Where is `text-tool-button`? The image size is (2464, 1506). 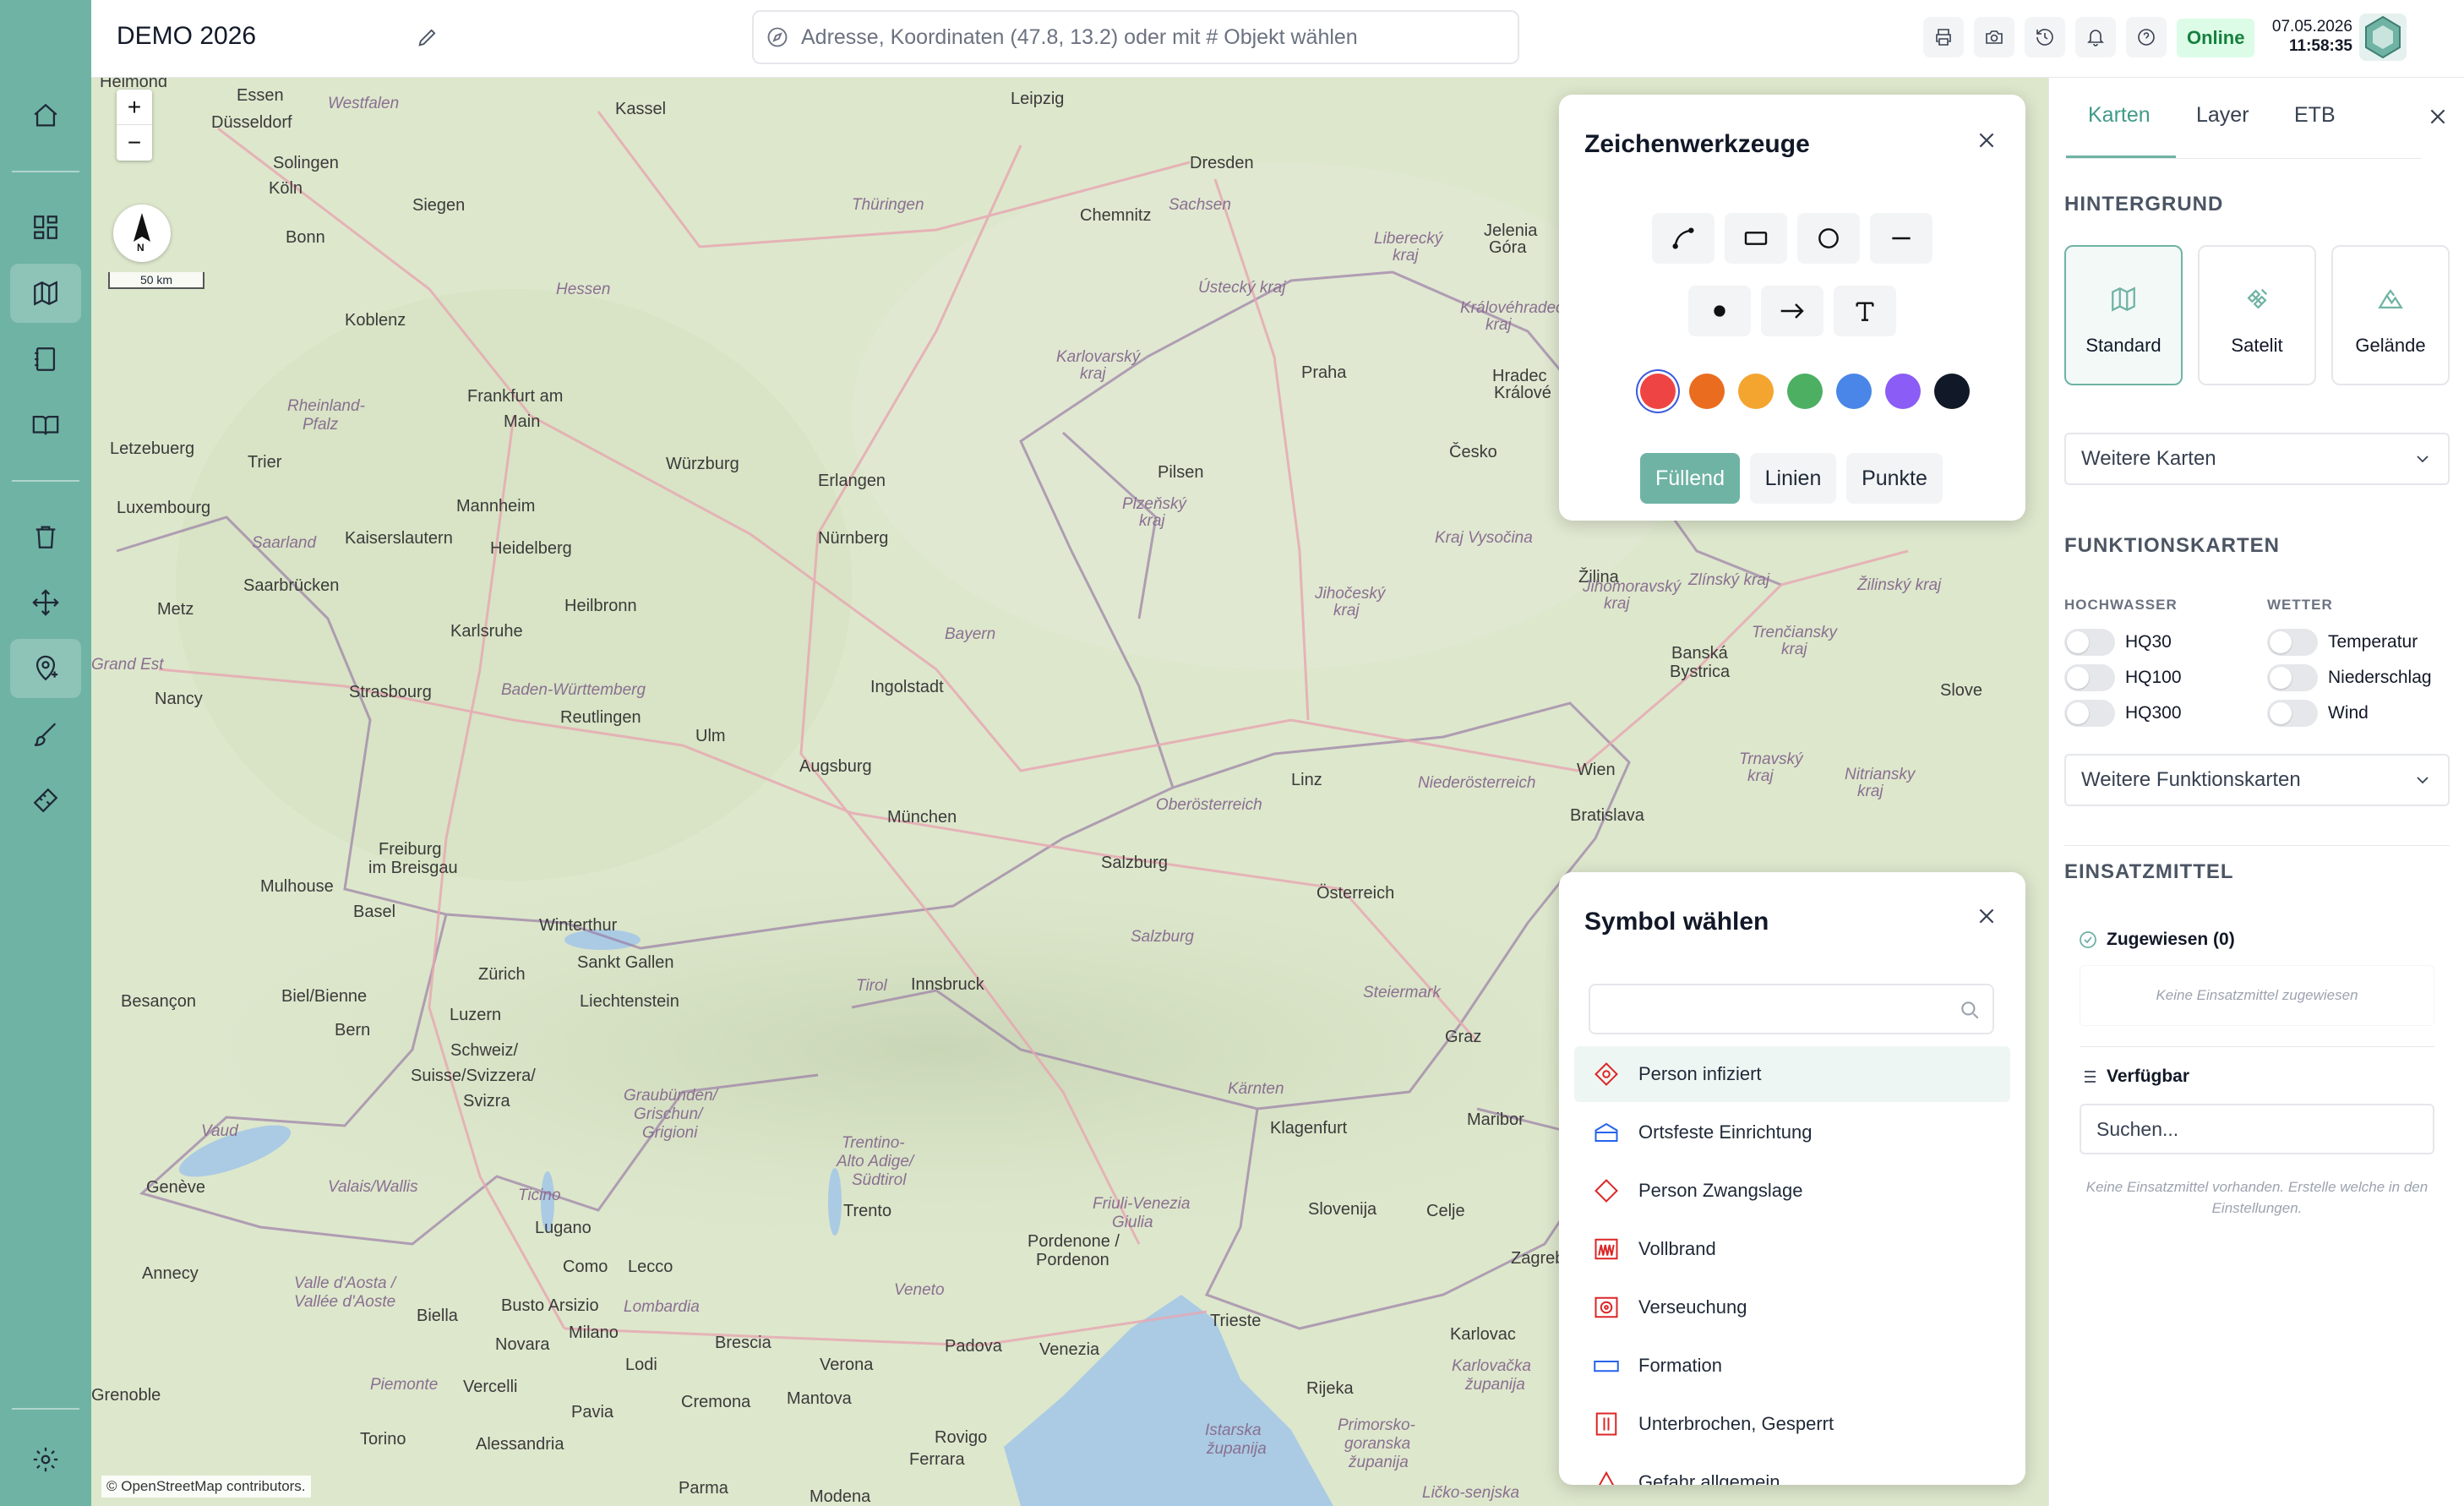 text-tool-button is located at coordinates (1865, 311).